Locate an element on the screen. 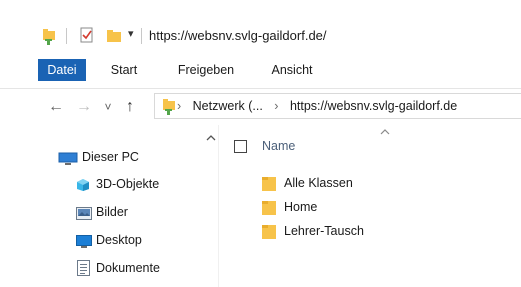 This screenshot has height=287, width=521. tab-datei: Datei is located at coordinates (62, 70).